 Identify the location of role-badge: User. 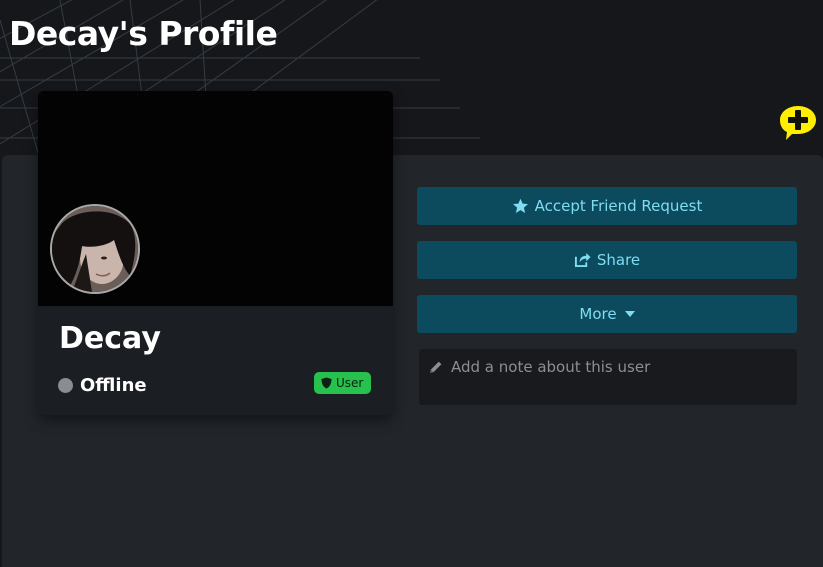
(343, 383).